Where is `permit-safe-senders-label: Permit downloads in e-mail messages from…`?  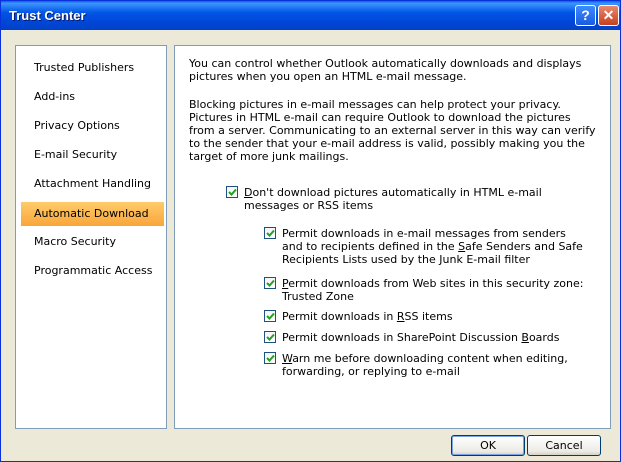
permit-safe-senders-label: Permit downloads in e-mail messages from… is located at coordinates (435, 246).